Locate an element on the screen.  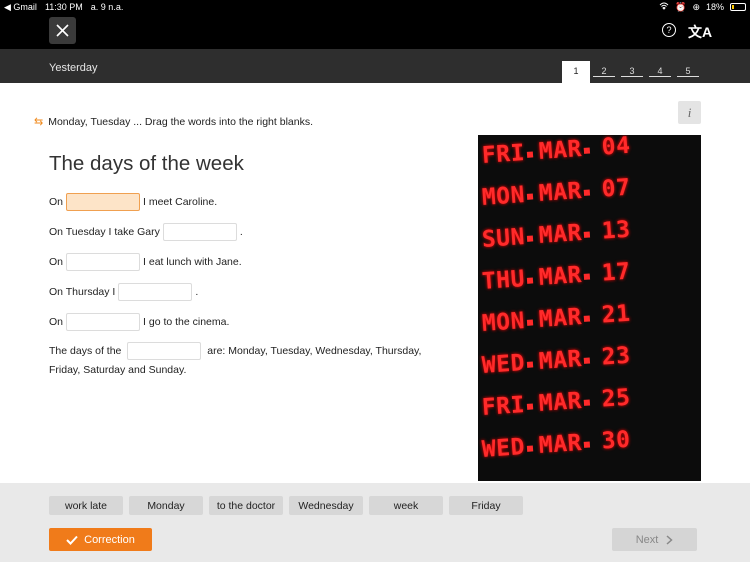
word-chip: week is located at coordinates (406, 505).